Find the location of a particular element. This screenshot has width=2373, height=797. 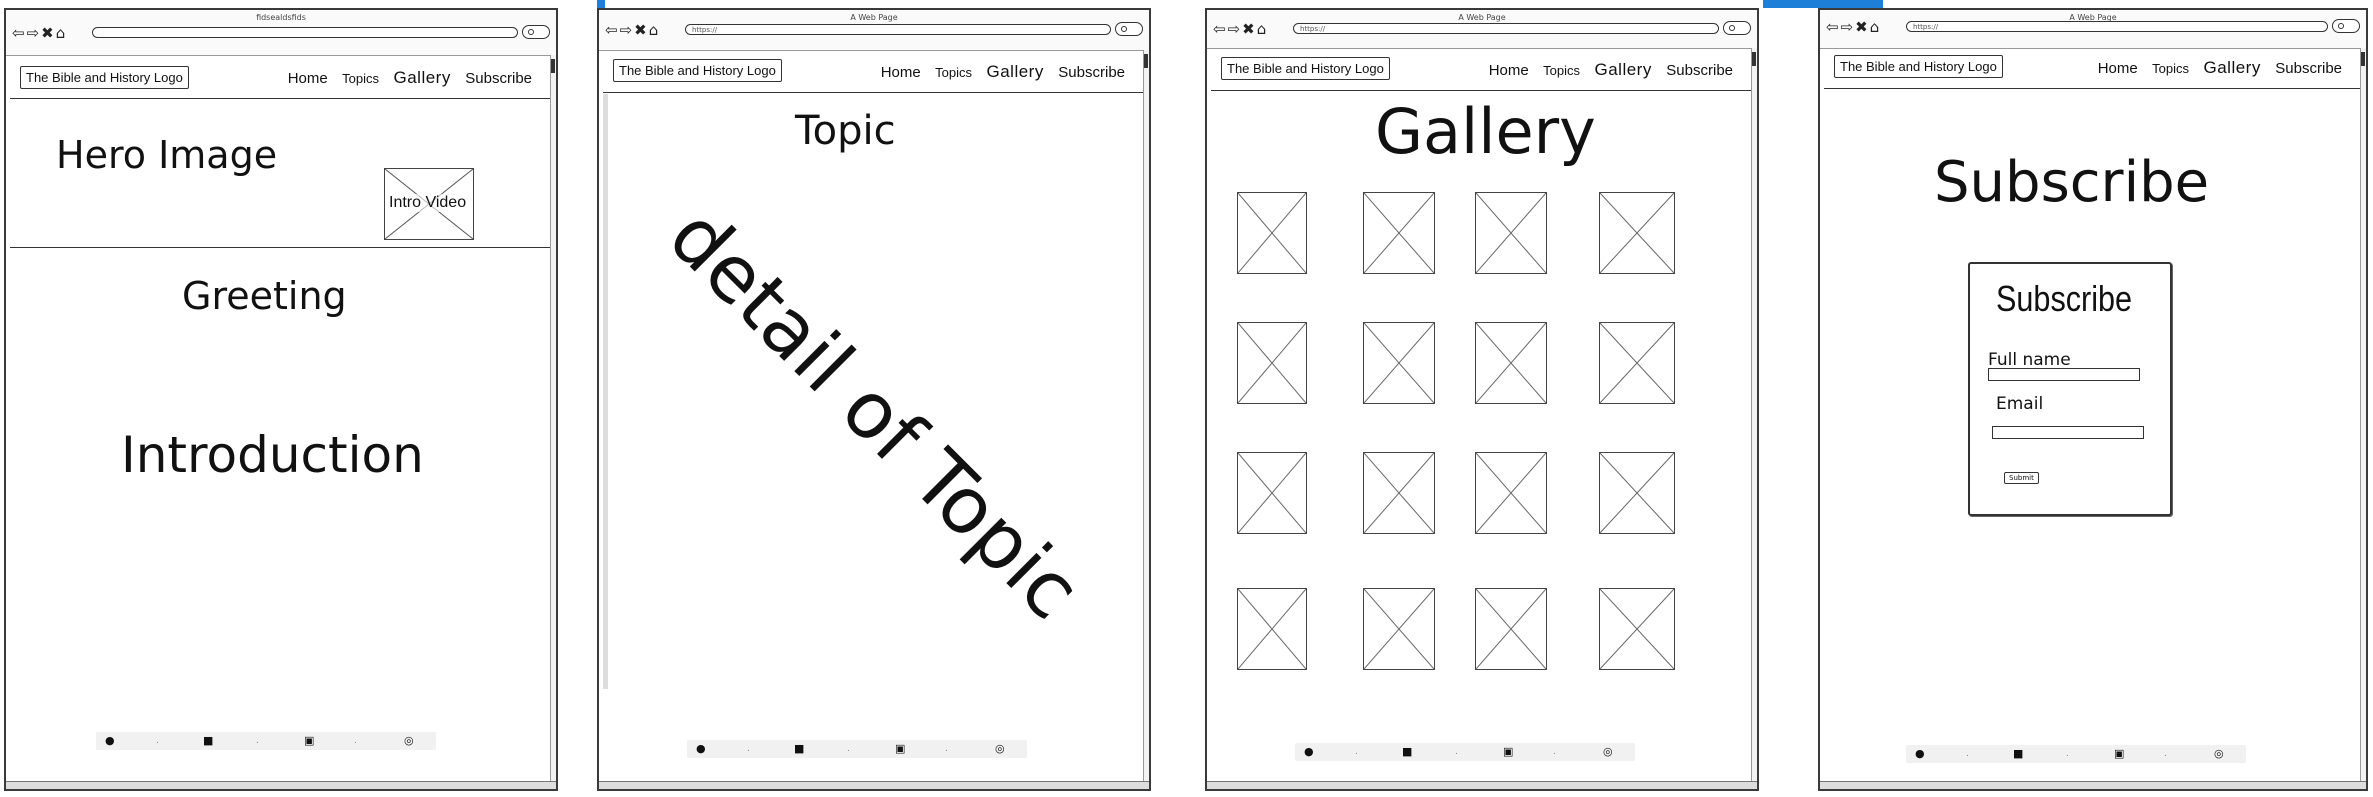

email-label: Email is located at coordinates (2020, 404).